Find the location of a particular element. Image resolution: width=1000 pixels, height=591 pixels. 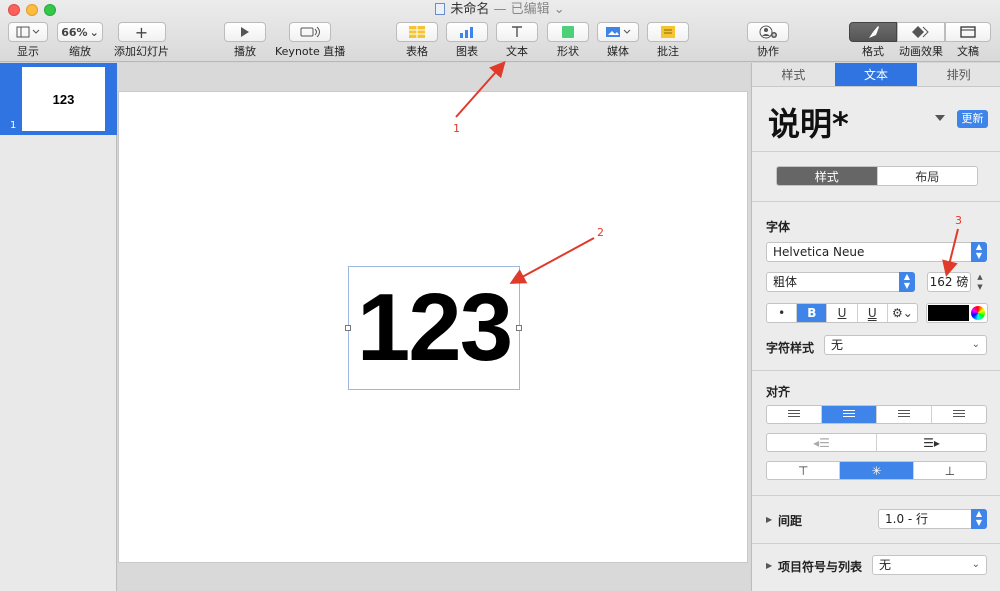

align-middle-icon: ✳ is located at coordinates (876, 470).